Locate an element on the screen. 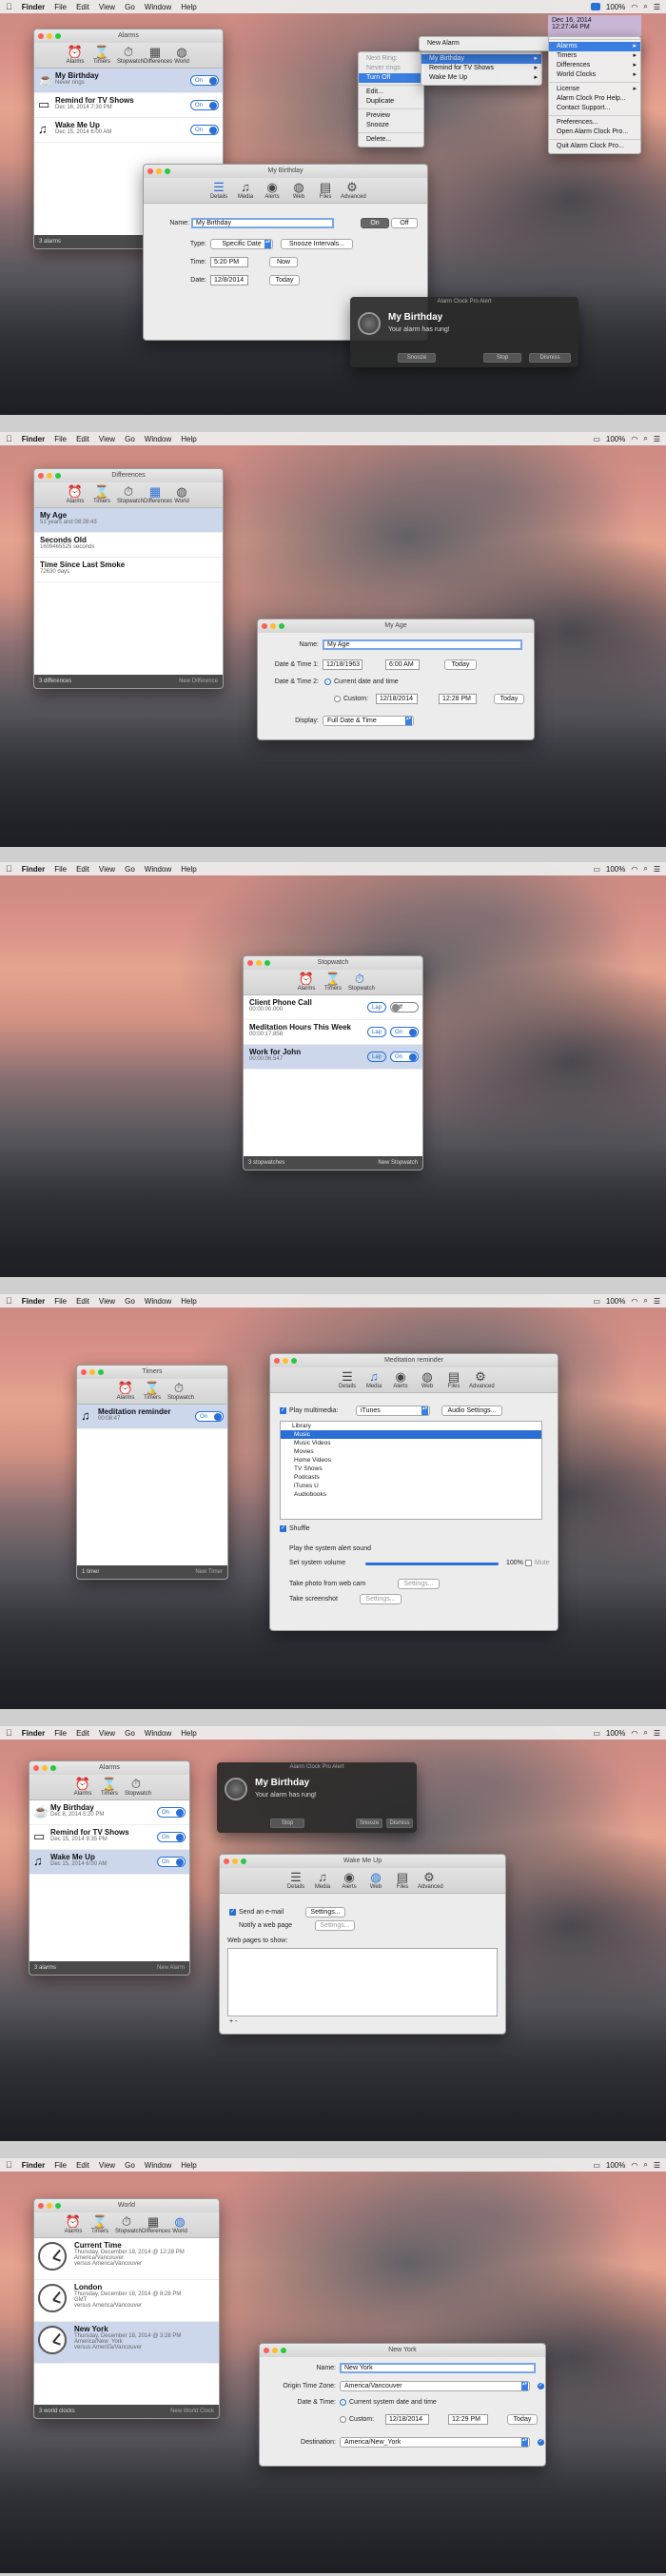 This screenshot has width=666, height=2576. list-item: ♫ Wake Me Up Dec 15, 2014 6:00 AM On is located at coordinates (128, 130).